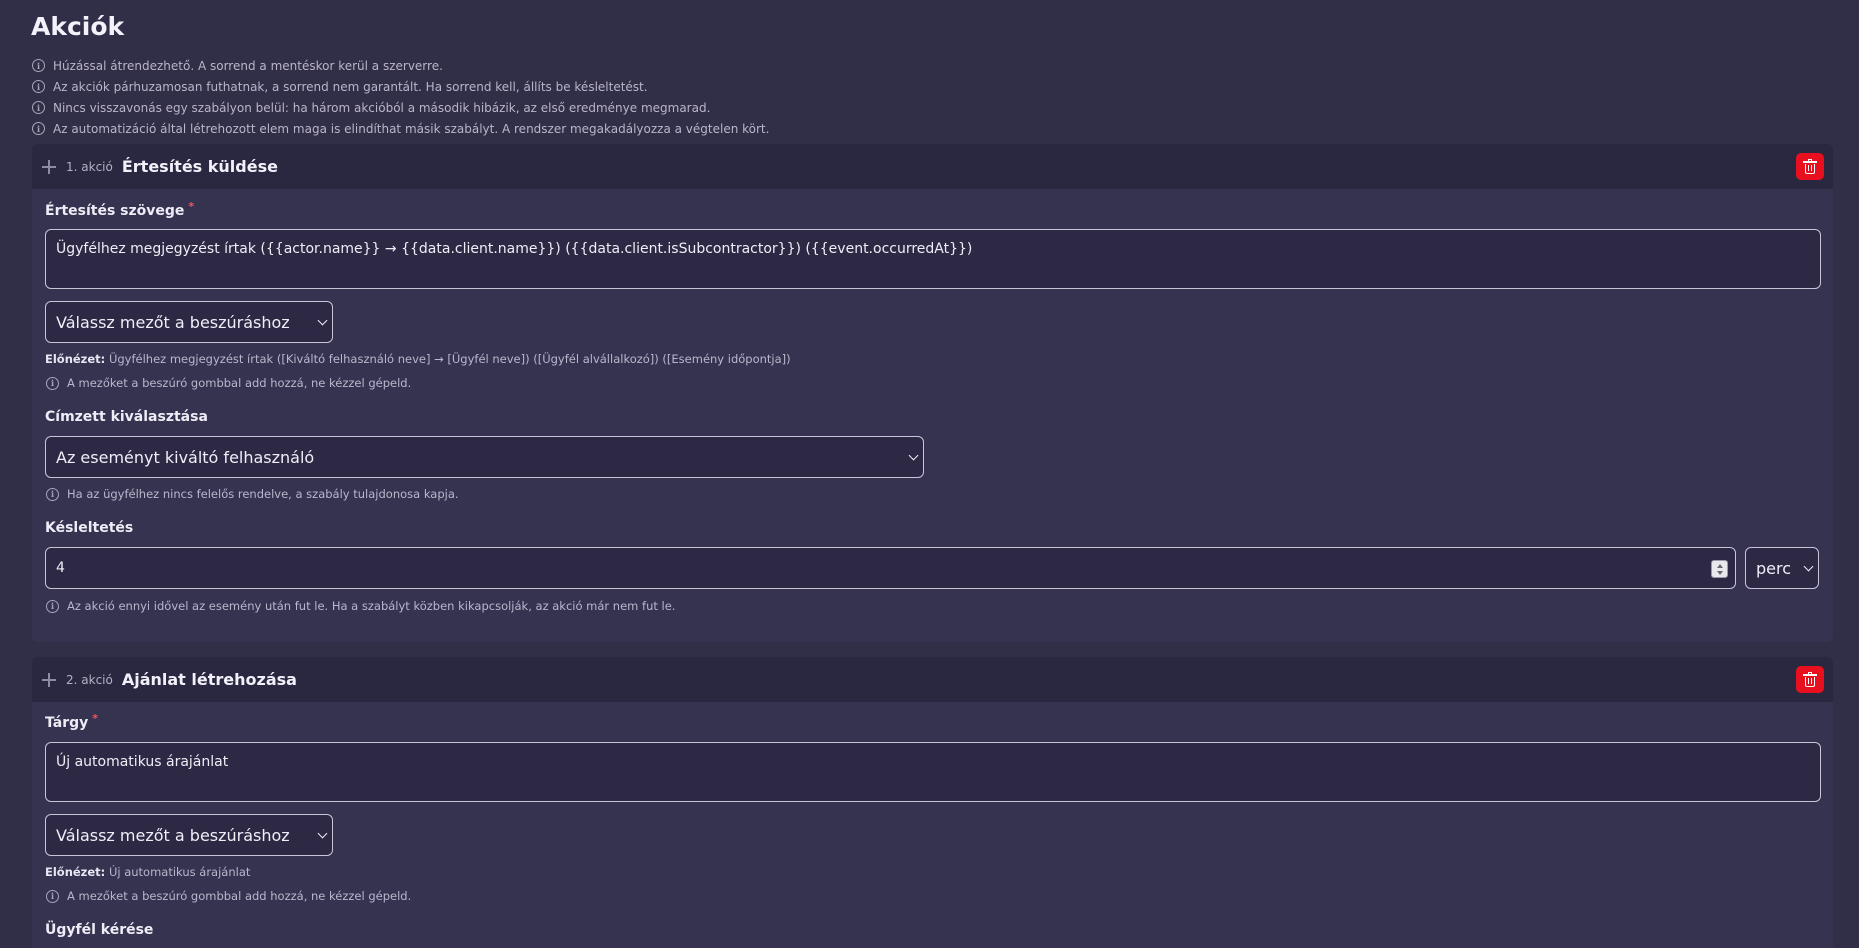 The width and height of the screenshot is (1859, 948). What do you see at coordinates (185, 457) in the screenshot?
I see `select-value: Az eseményt kiváltó felhasználó` at bounding box center [185, 457].